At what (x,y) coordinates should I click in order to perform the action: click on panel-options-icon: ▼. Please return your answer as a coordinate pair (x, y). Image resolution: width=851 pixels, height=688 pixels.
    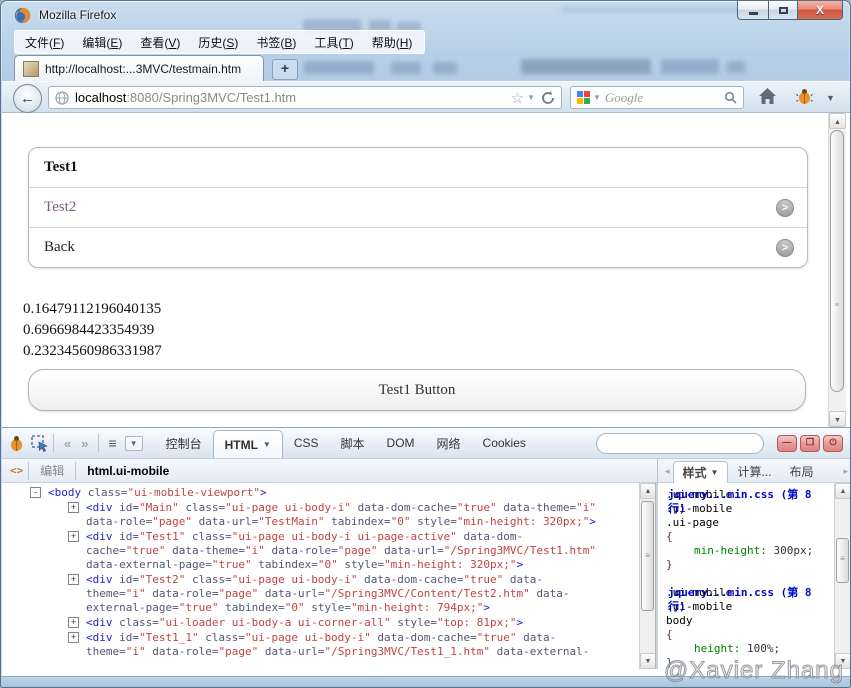
    Looking at the image, I should click on (133, 443).